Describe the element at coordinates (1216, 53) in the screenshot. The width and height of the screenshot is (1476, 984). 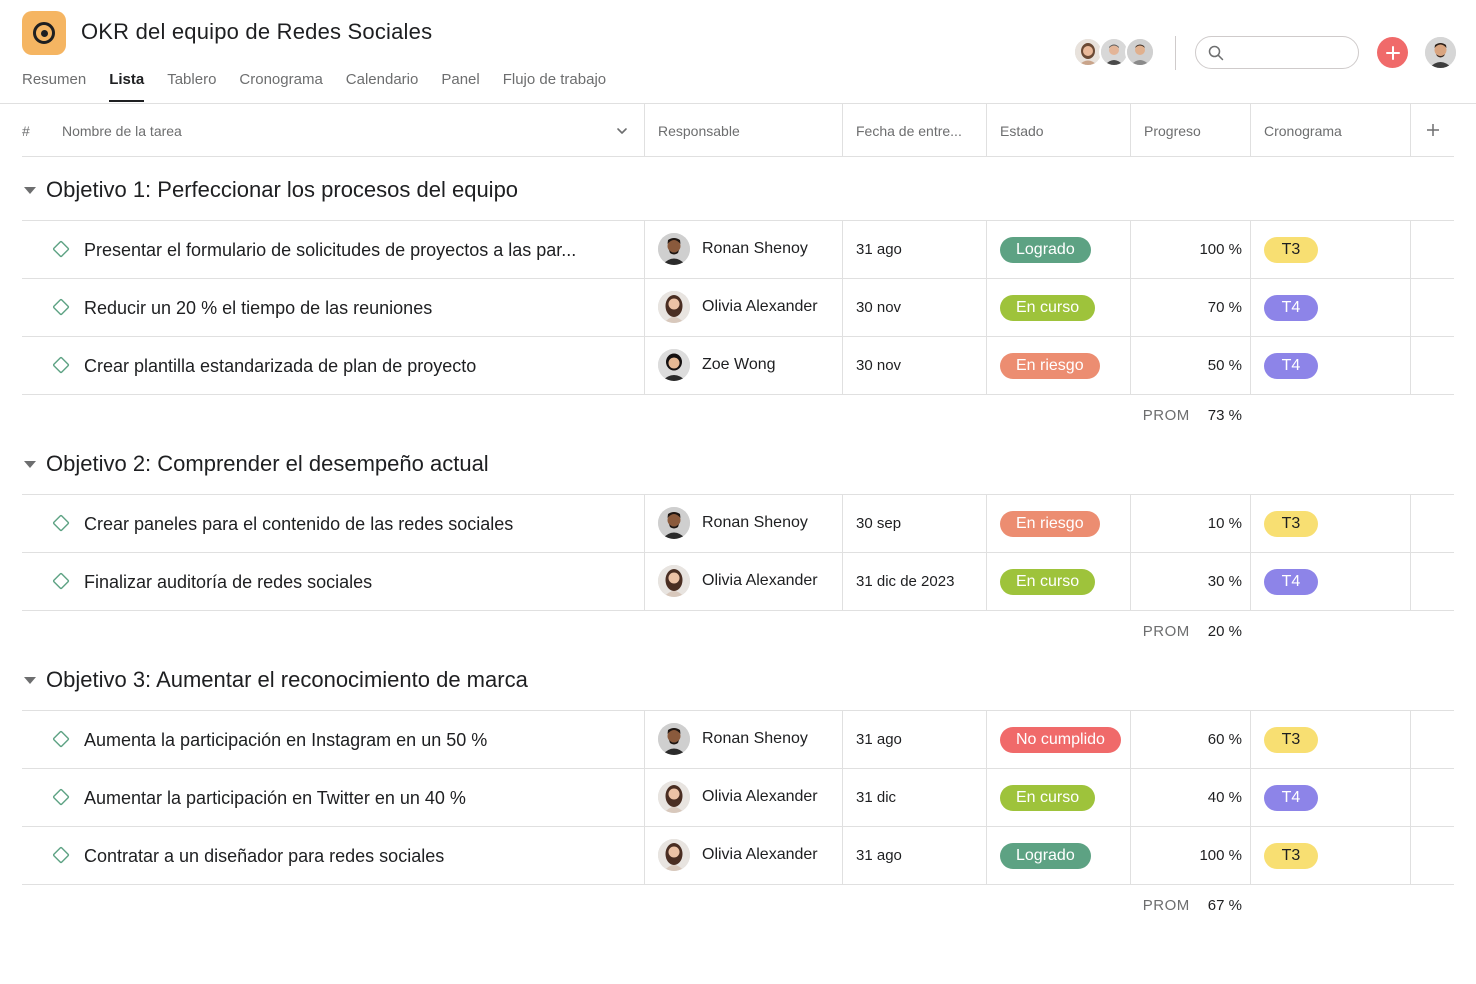
I see `search-icon` at that location.